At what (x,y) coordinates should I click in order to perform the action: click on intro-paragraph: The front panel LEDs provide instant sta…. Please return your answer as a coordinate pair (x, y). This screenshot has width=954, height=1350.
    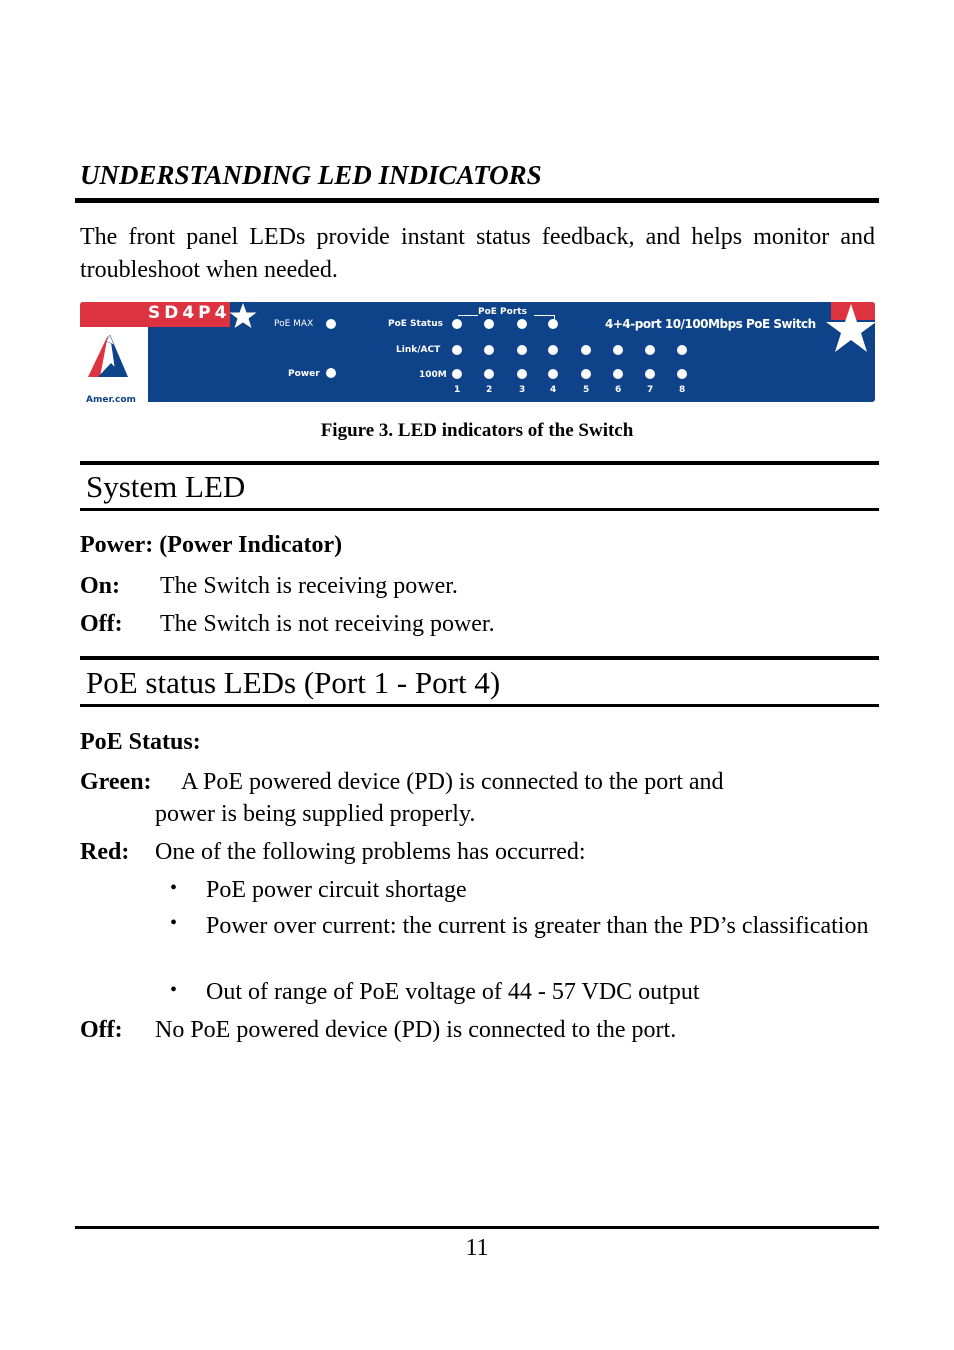
    Looking at the image, I should click on (477, 253).